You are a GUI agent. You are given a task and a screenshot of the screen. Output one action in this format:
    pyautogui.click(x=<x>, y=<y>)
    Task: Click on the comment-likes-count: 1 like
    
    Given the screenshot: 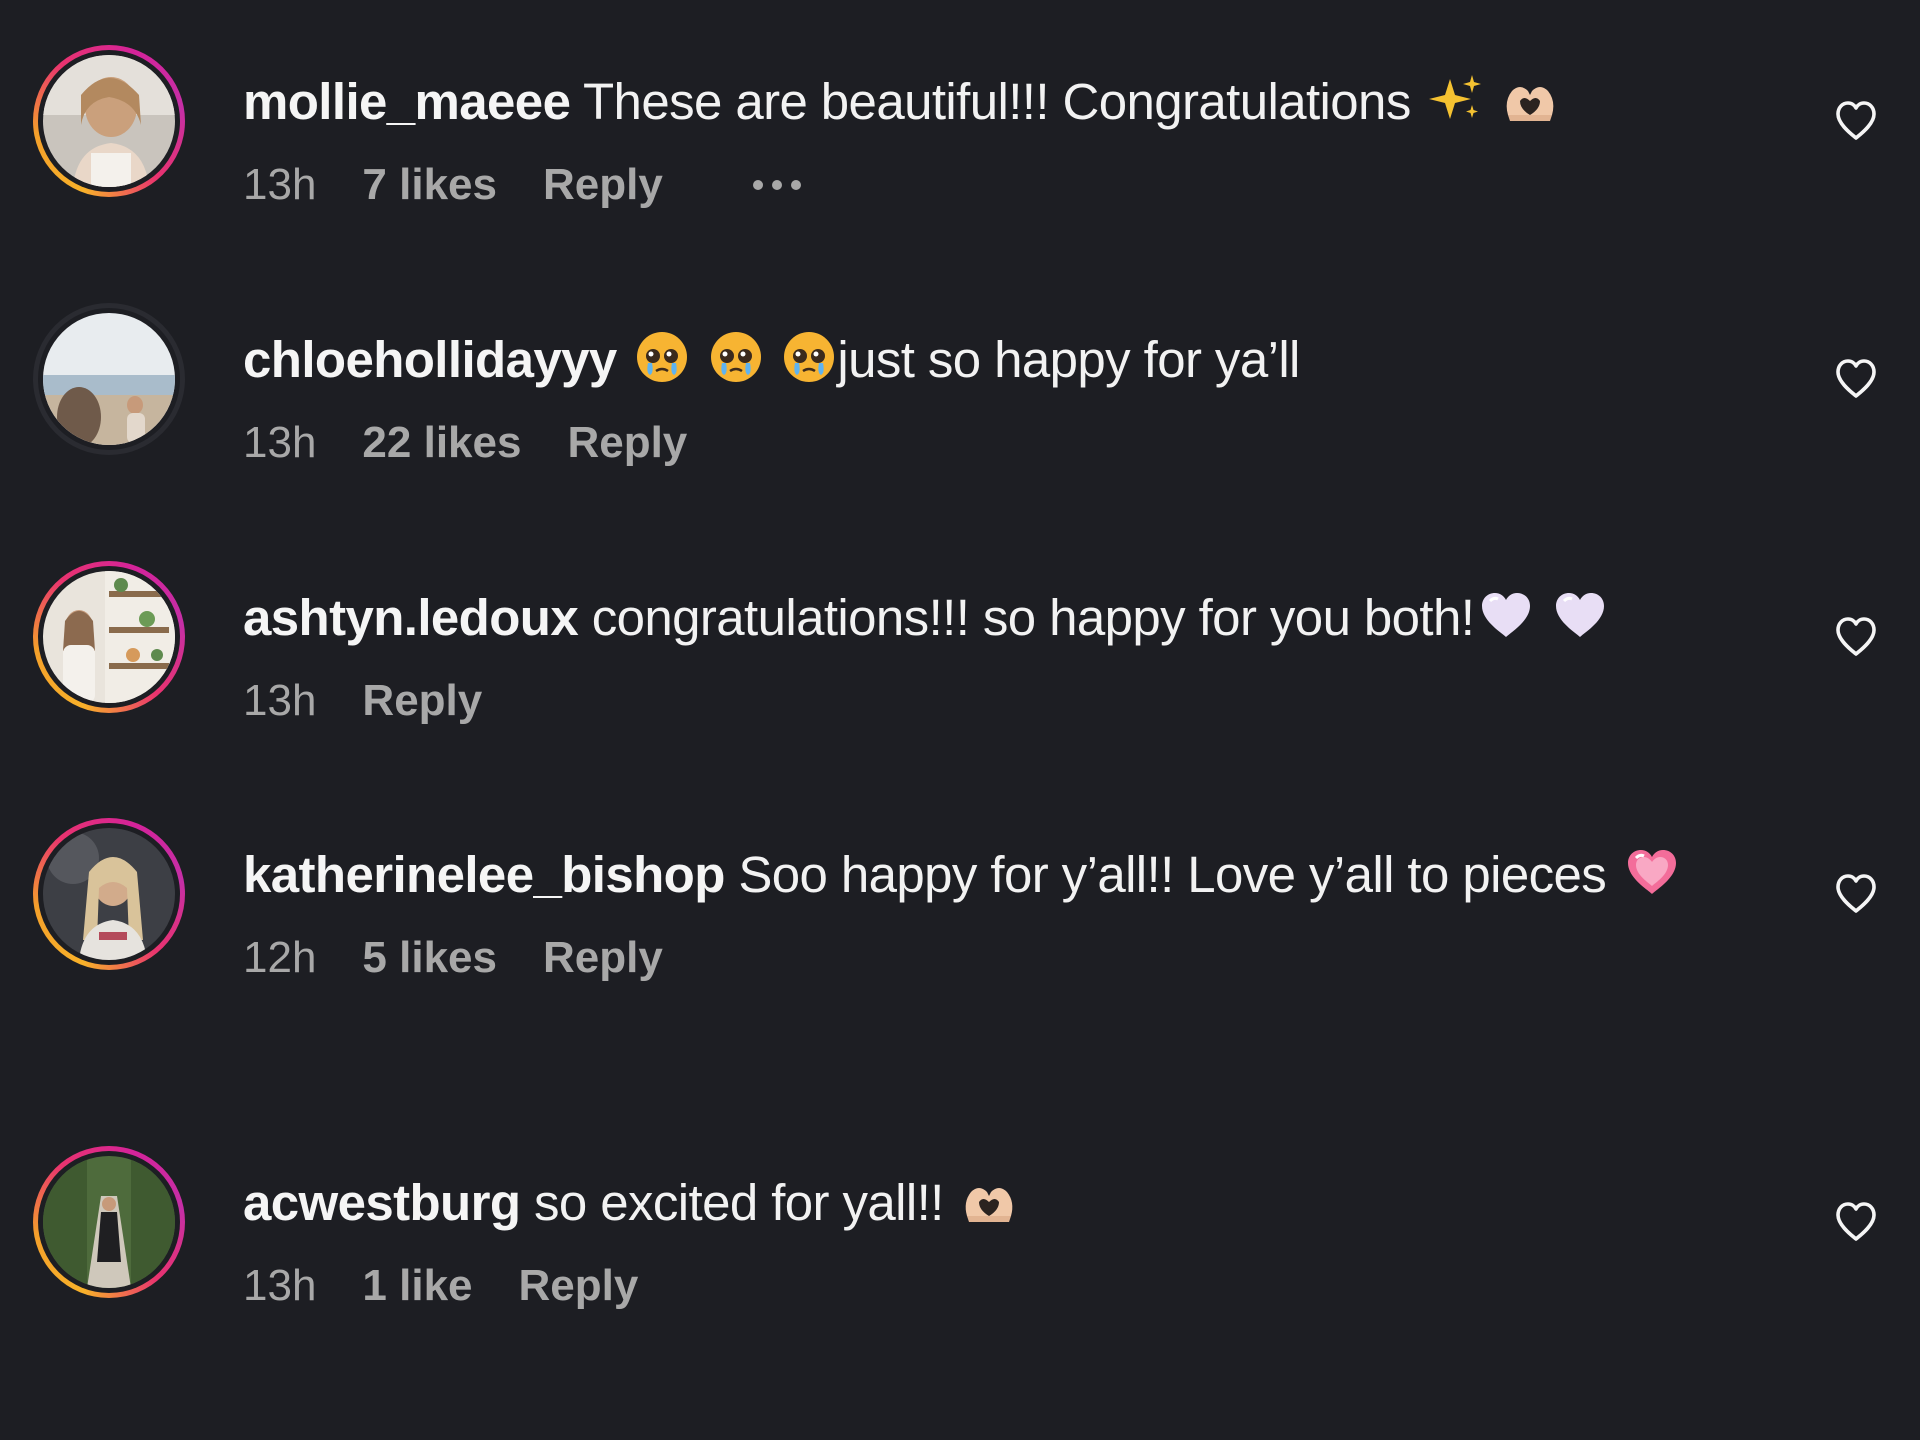 What is the action you would take?
    pyautogui.click(x=417, y=1286)
    